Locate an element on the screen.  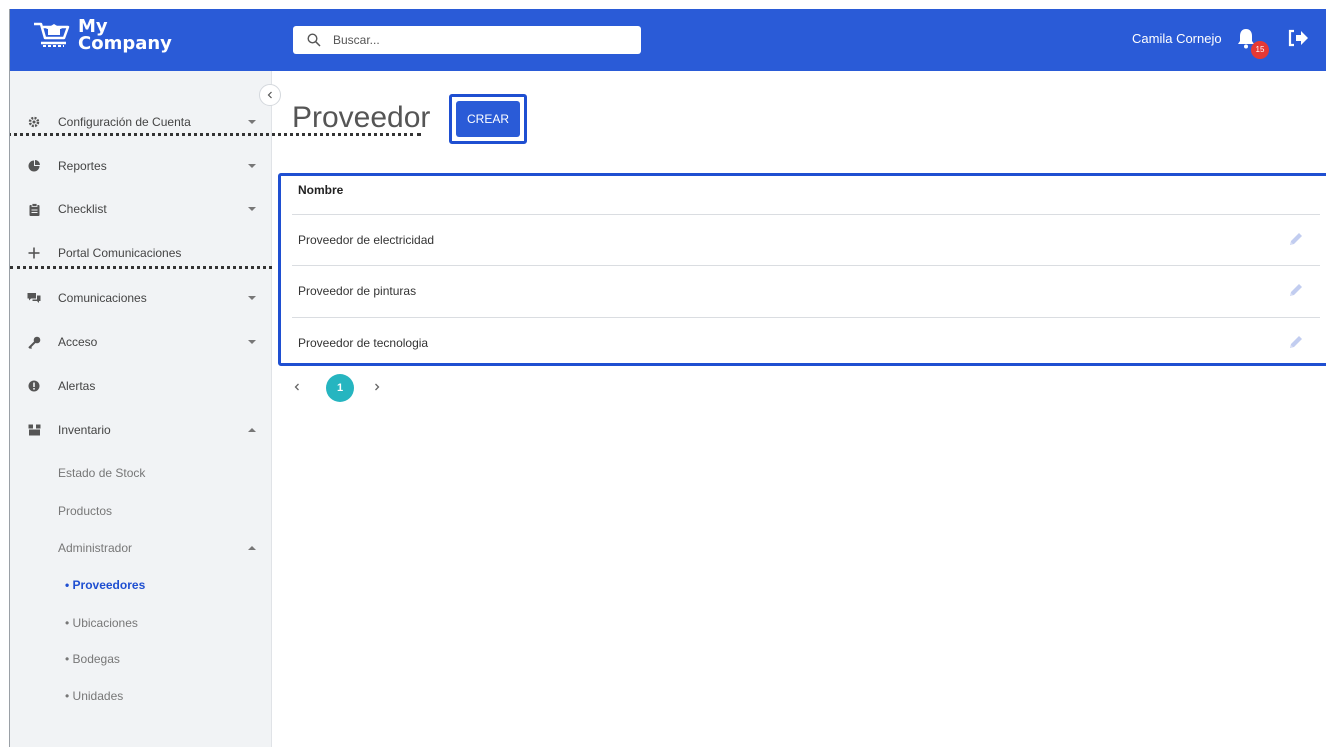
search-icon is located at coordinates (314, 40).